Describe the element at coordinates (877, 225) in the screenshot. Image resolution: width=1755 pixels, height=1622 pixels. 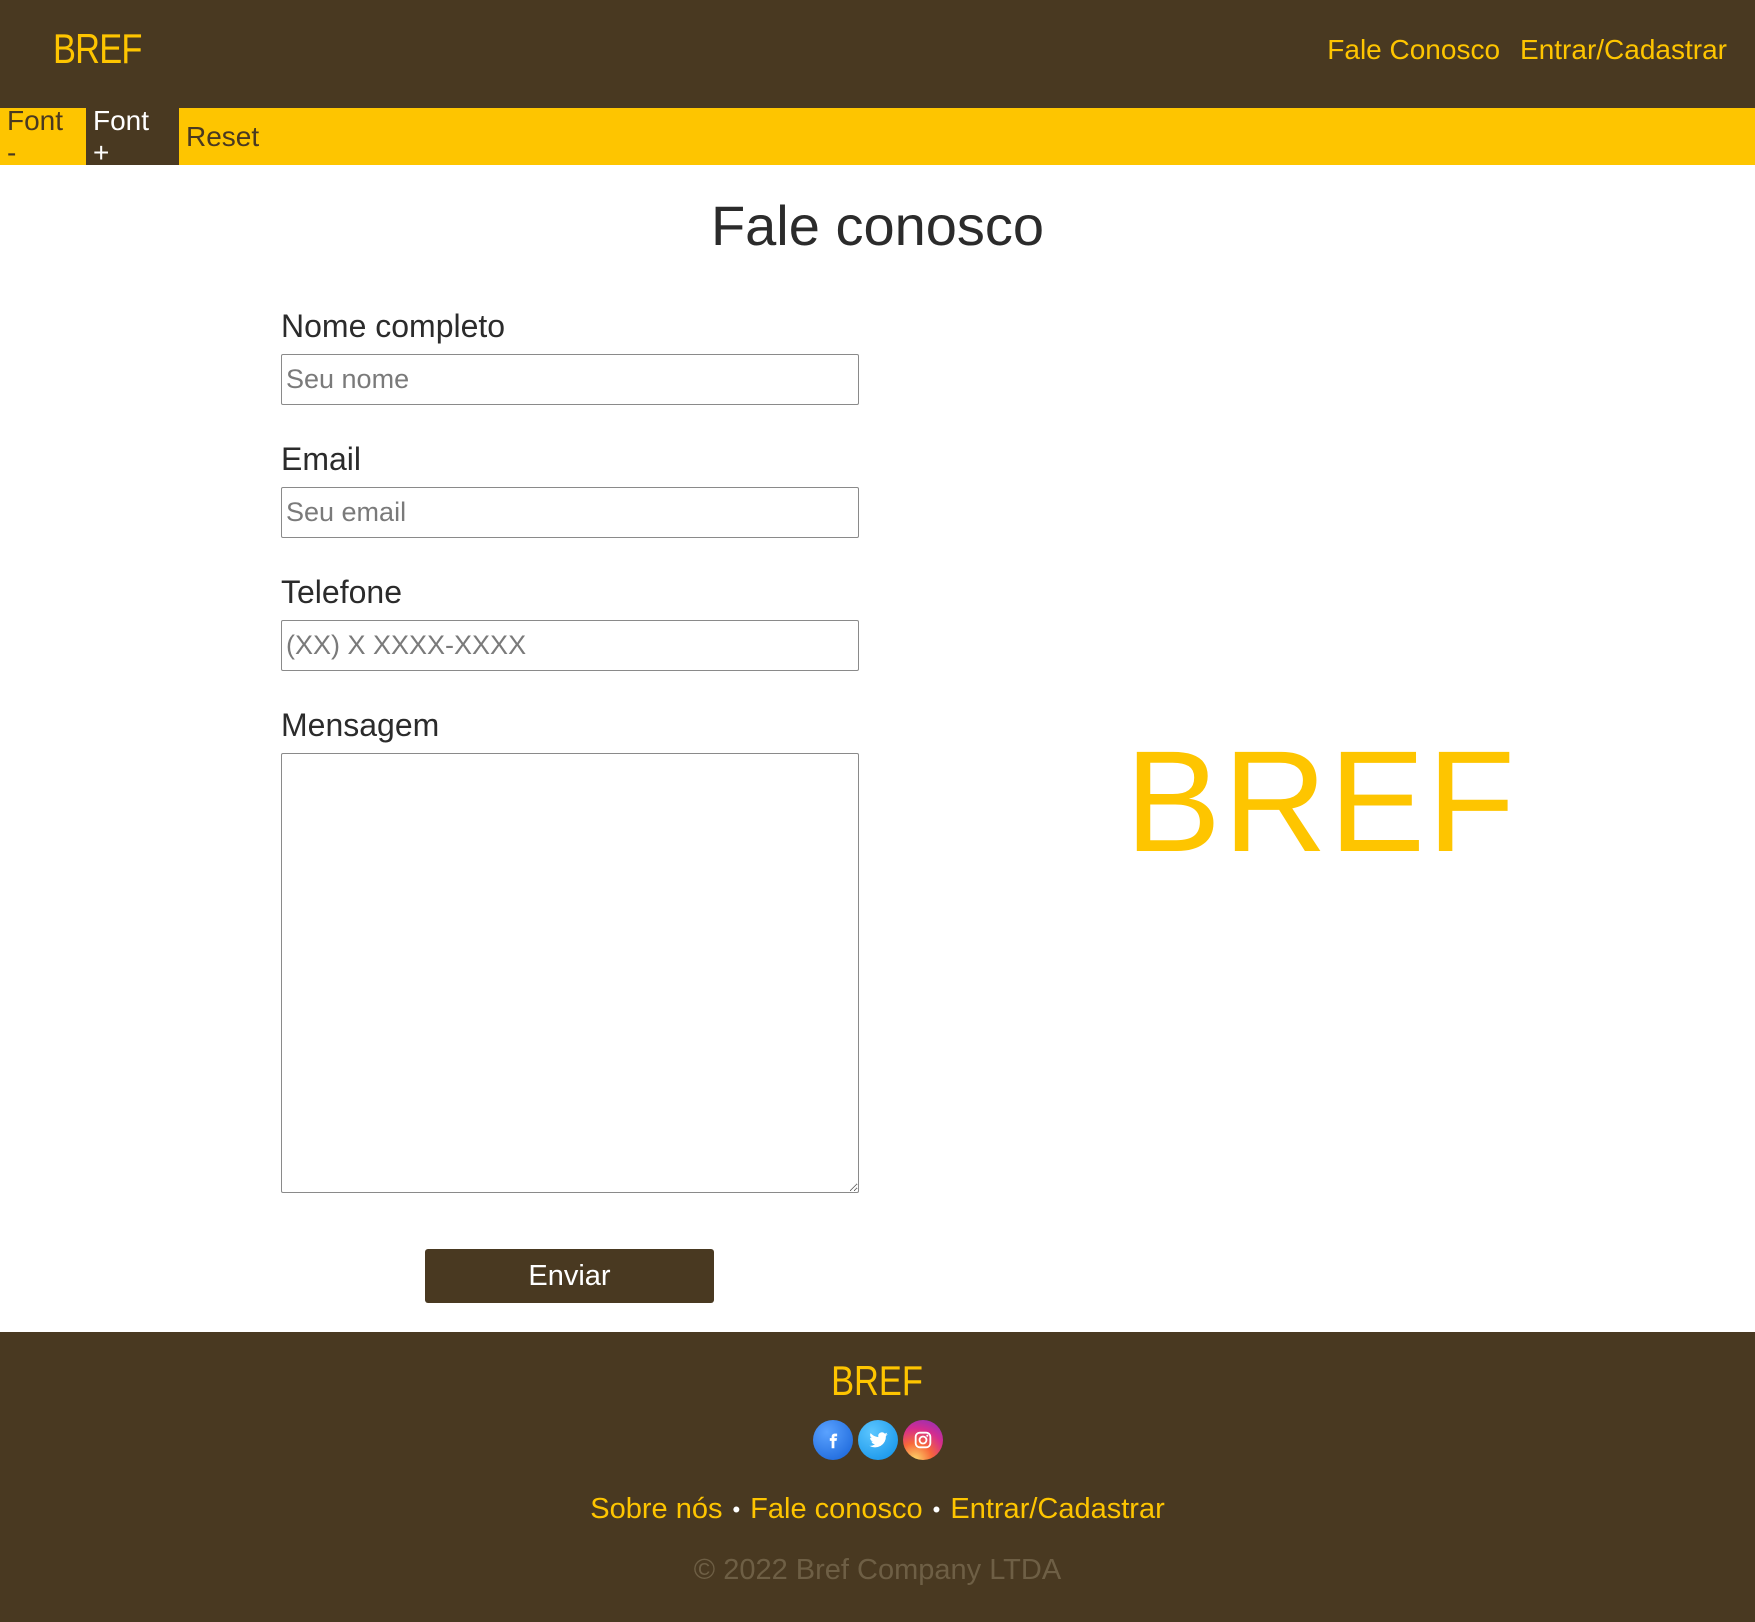
I see `page-title: Fale conosco` at that location.